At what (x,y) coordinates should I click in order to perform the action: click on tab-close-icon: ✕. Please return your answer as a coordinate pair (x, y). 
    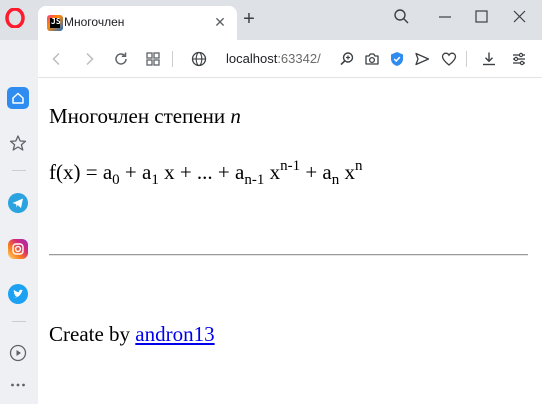
    Looking at the image, I should click on (220, 22).